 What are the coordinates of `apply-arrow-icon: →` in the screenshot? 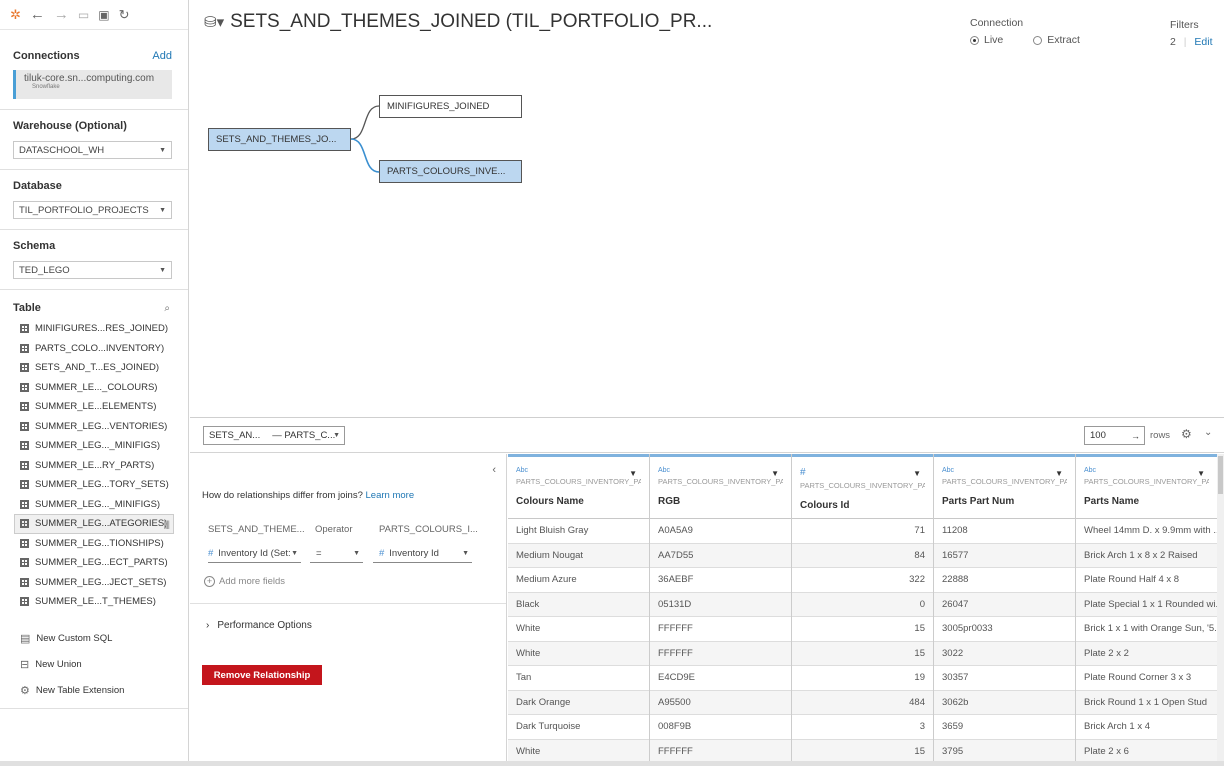 It's located at (1135, 436).